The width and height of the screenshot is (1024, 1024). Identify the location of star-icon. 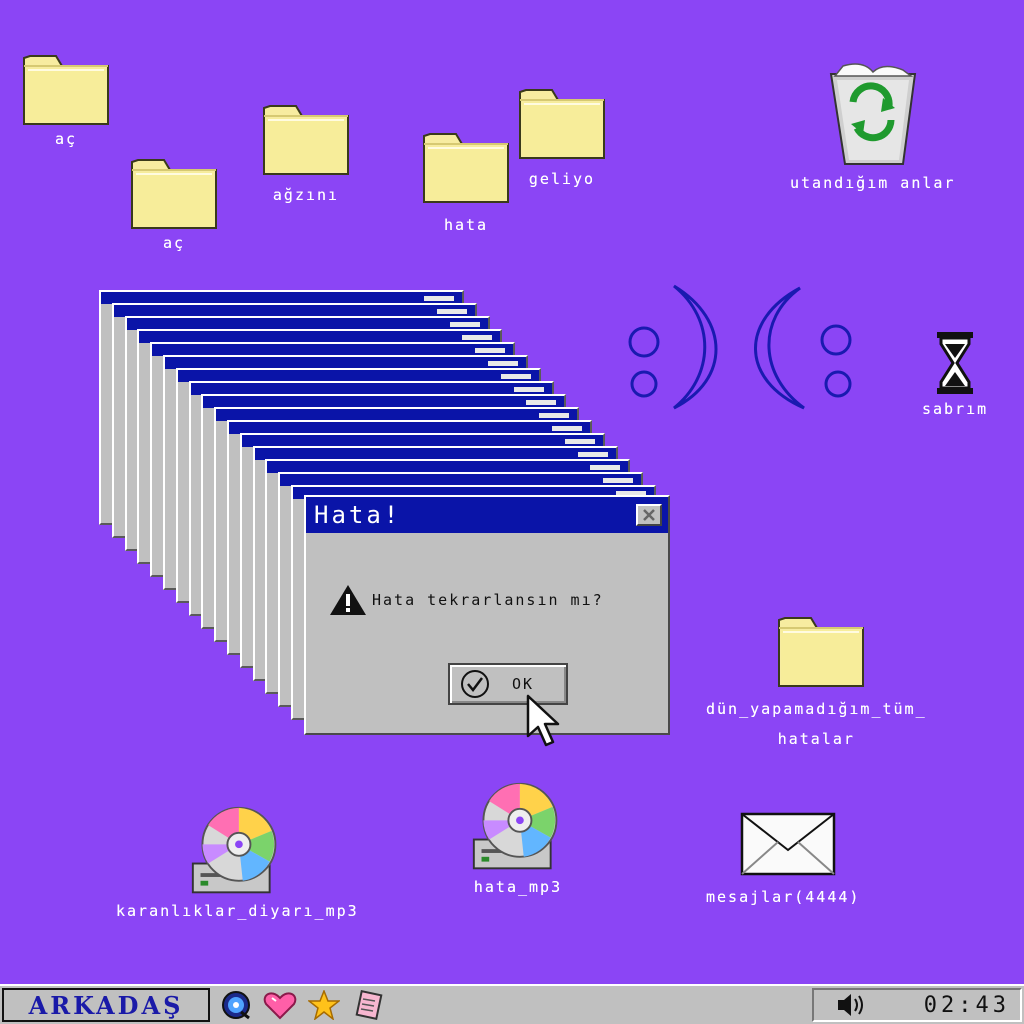
(324, 1005).